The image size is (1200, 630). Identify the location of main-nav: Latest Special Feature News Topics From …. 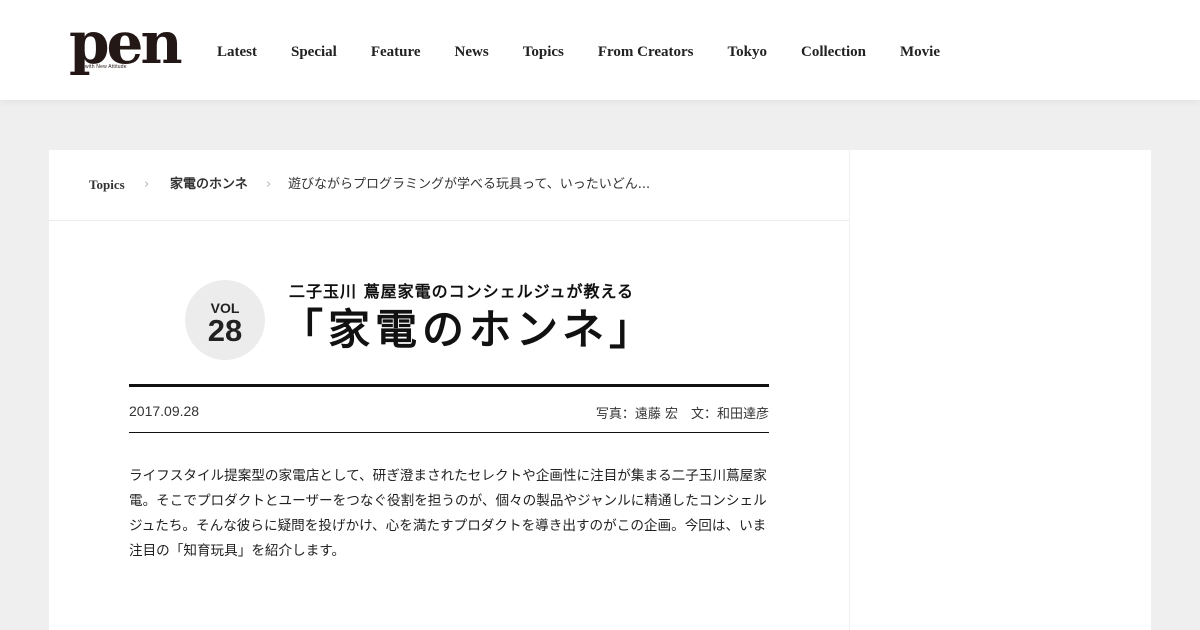
(578, 52).